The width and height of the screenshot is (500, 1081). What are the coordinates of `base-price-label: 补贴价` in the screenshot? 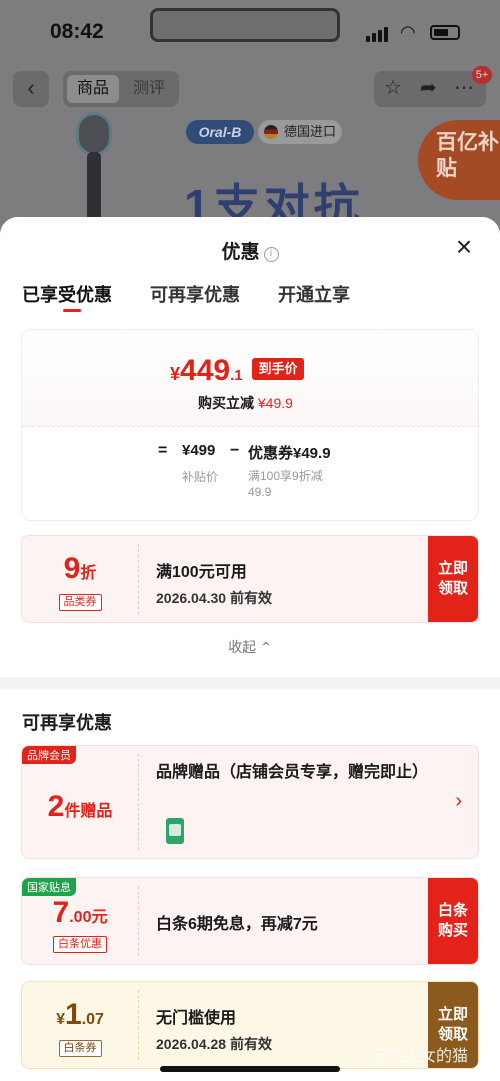 It's located at (200, 477).